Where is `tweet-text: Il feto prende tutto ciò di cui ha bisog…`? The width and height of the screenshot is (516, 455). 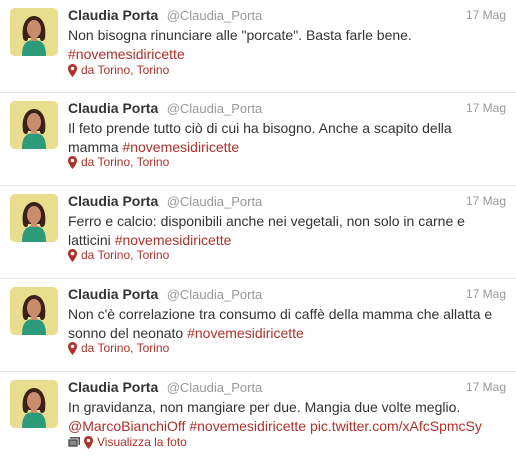 tweet-text: Il feto prende tutto ciò di cui ha bisog… is located at coordinates (286, 138).